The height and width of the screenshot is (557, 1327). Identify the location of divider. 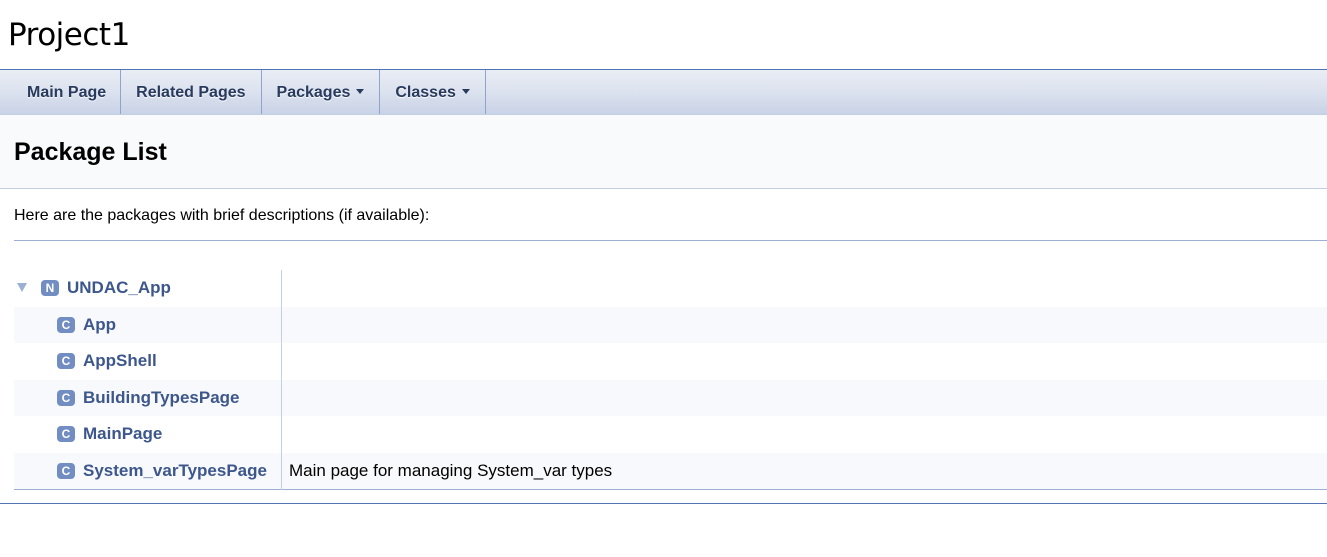
(670, 240).